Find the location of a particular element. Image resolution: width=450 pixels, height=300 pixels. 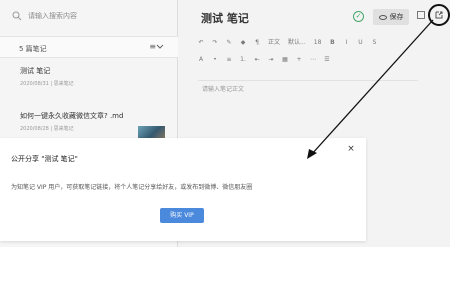

save-label: 保存 is located at coordinates (396, 17).